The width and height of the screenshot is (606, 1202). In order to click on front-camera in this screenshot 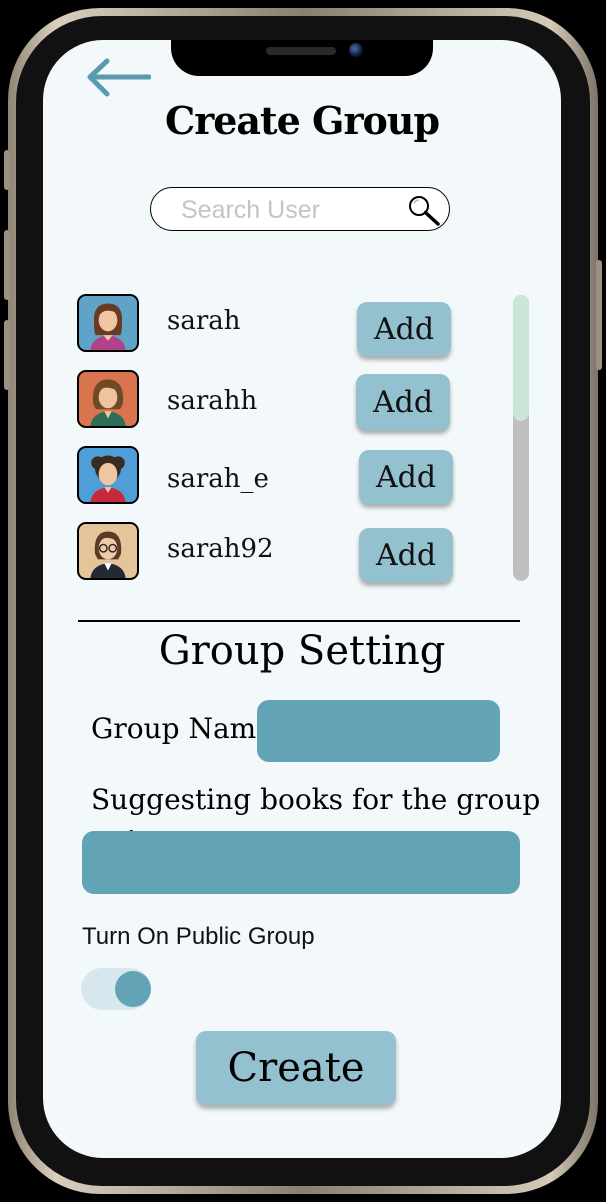, I will do `click(356, 50)`.